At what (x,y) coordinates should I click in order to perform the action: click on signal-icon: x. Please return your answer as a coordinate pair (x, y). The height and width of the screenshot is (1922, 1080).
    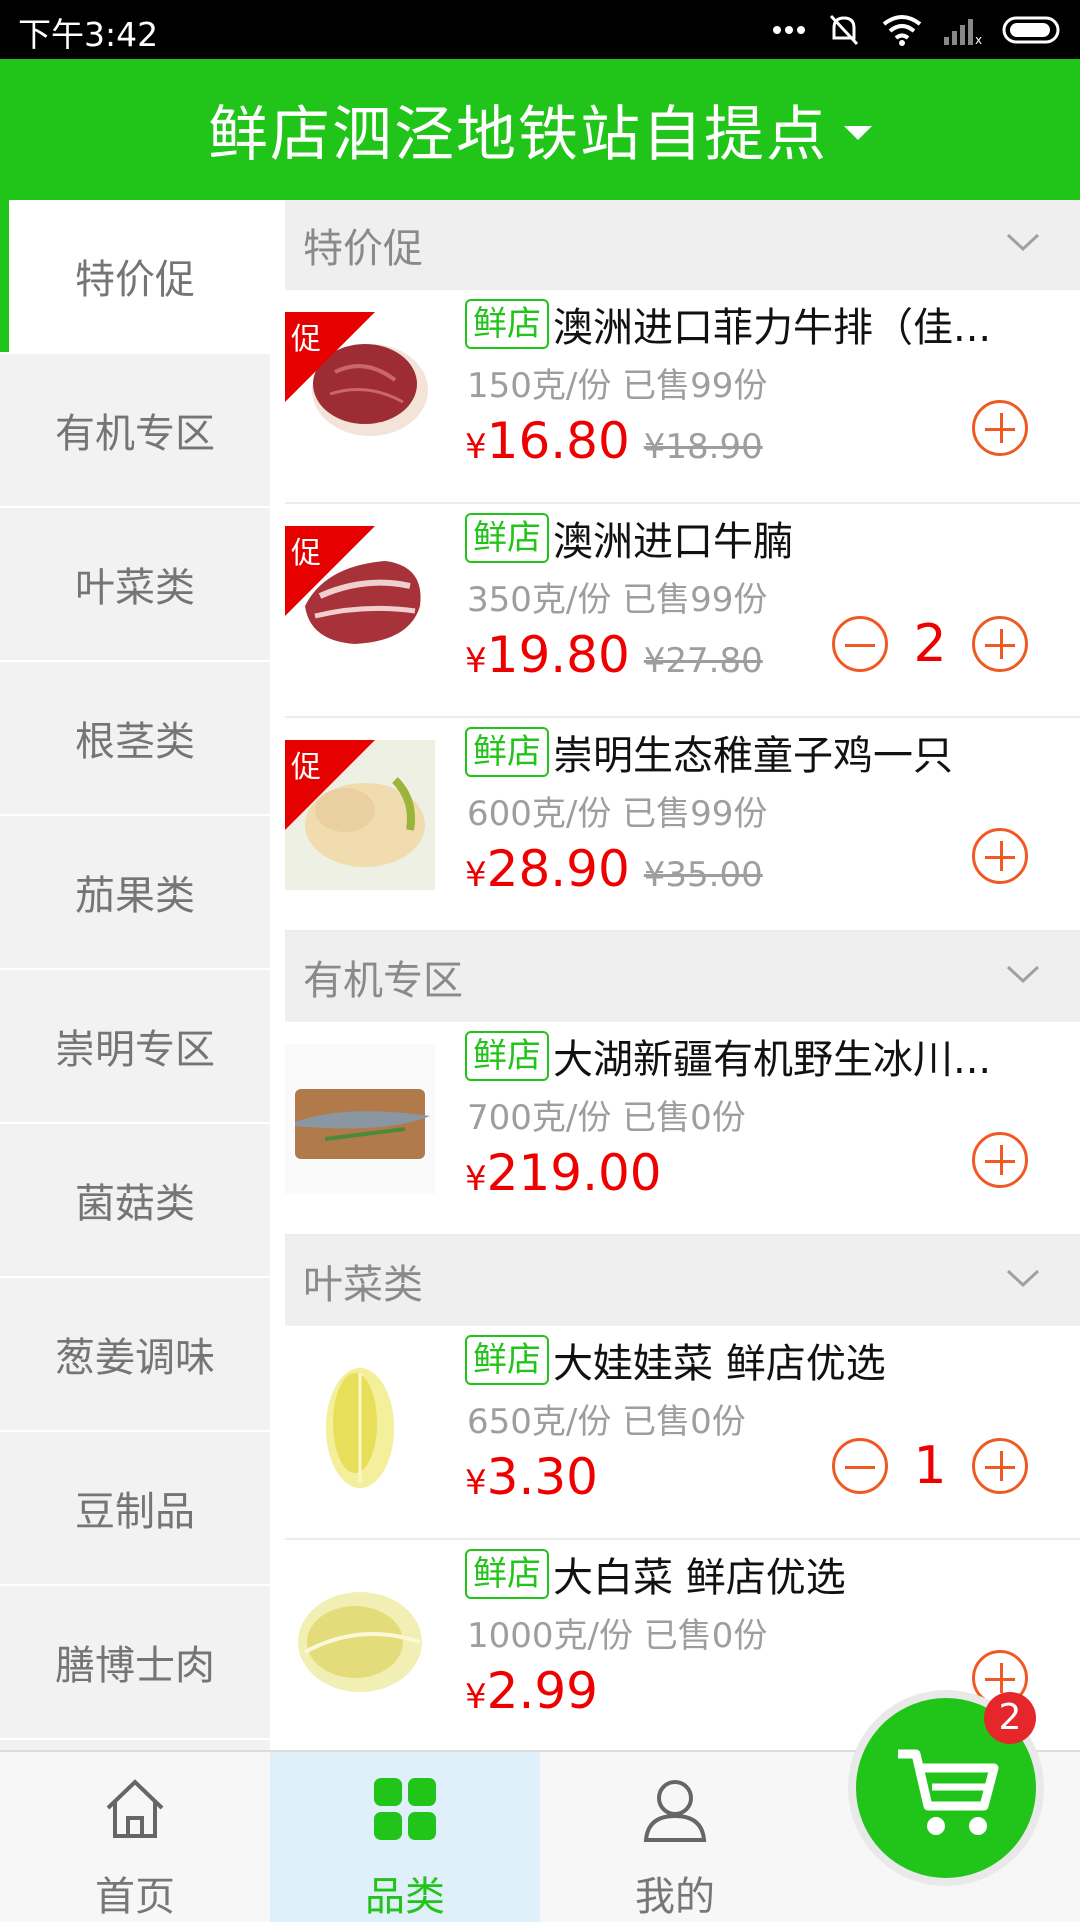
    Looking at the image, I should click on (963, 32).